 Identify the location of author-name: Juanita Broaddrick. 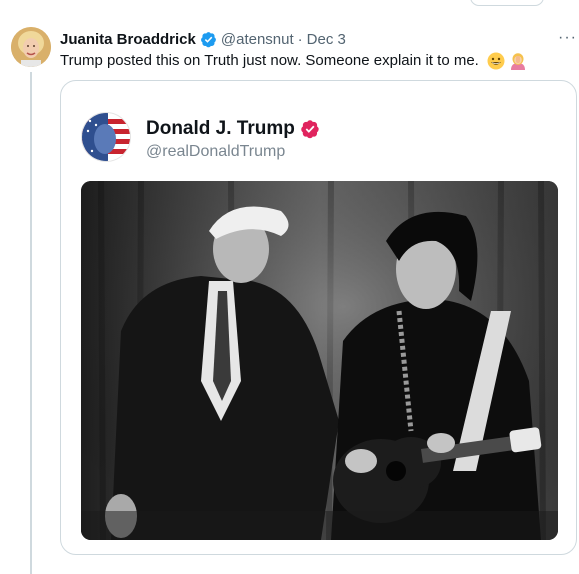
(128, 39).